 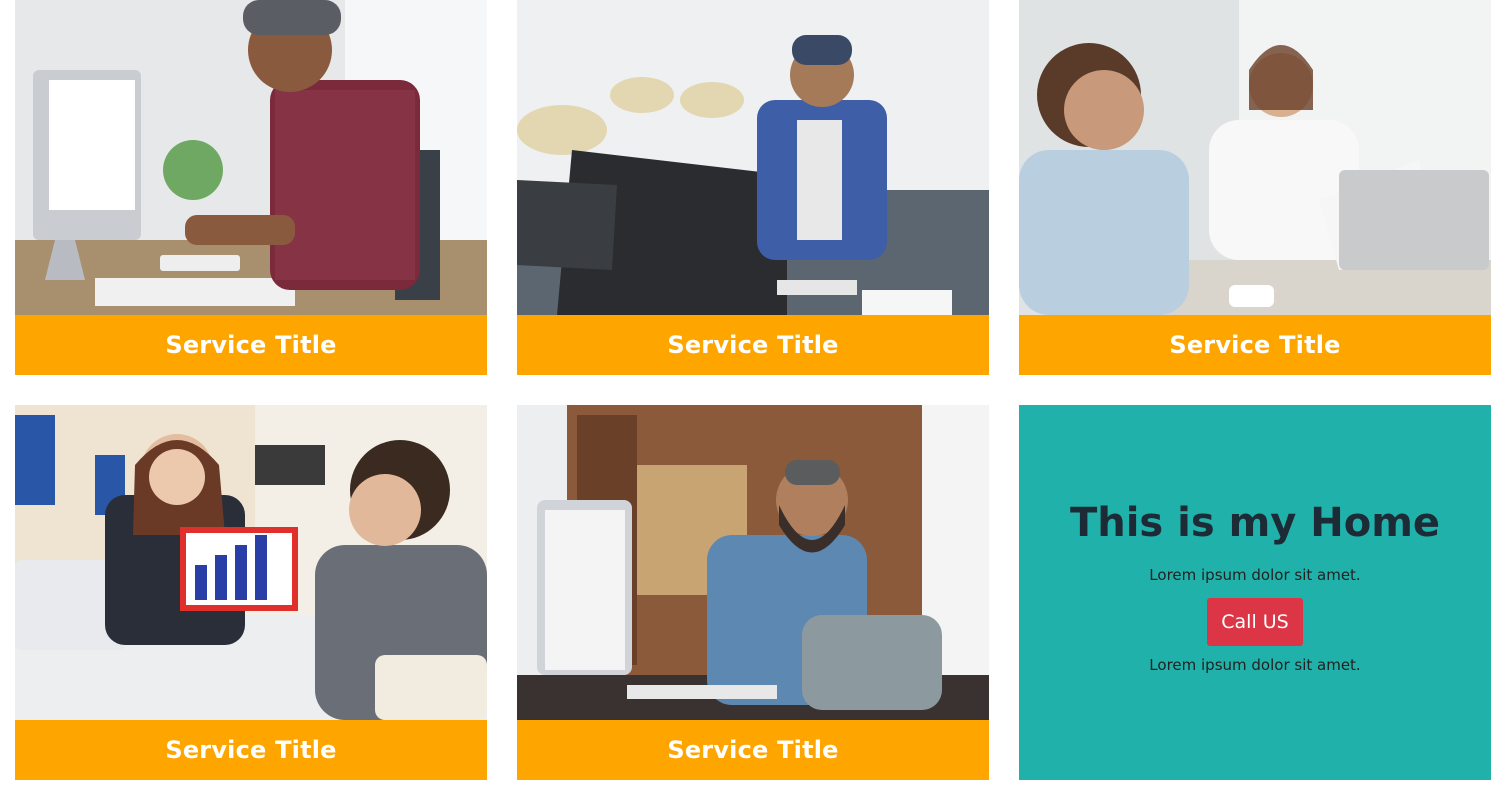 I want to click on home-text-bottom: Lorem ipsum dolor sit amet., so click(x=1255, y=664).